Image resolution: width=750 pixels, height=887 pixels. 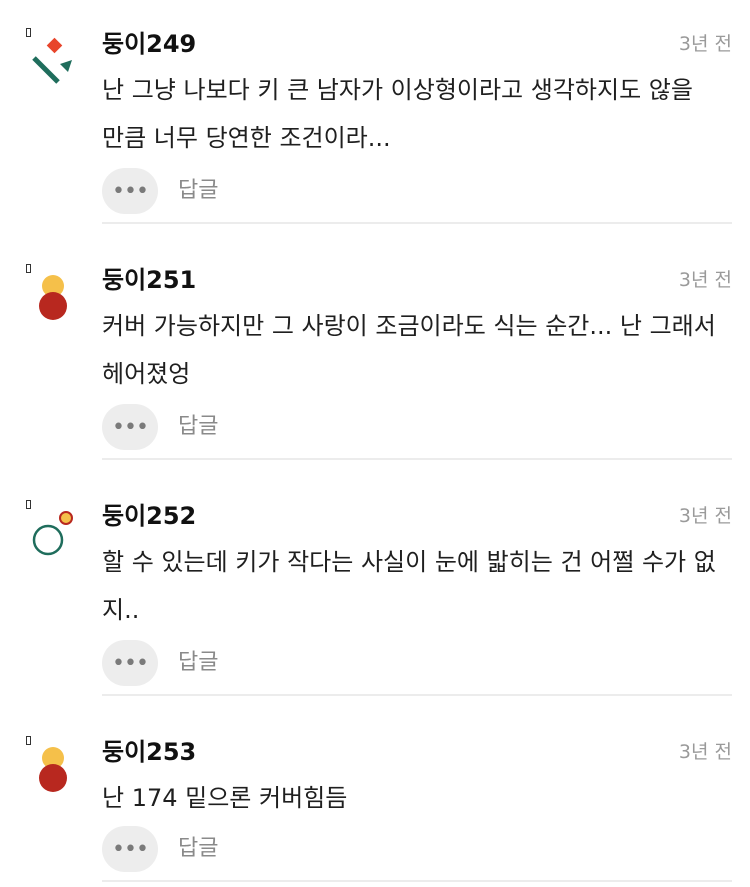 What do you see at coordinates (409, 586) in the screenshot?
I see `comment-text: 할 수 있는데 키가 작다는 사실이 눈에 밟히는 건 어쩔 수가 없지..` at bounding box center [409, 586].